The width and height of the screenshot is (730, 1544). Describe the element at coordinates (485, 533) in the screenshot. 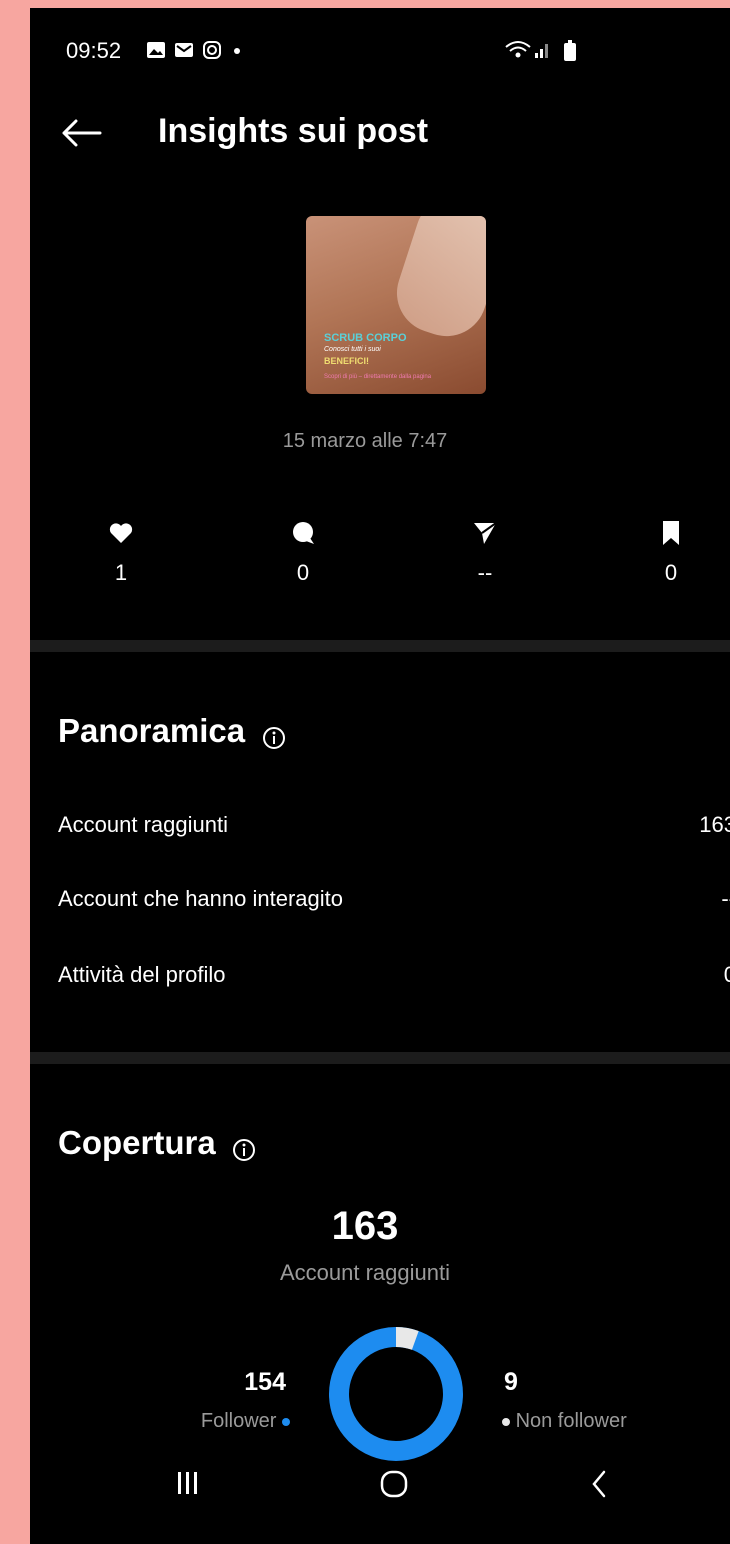

I see `share-icon` at that location.